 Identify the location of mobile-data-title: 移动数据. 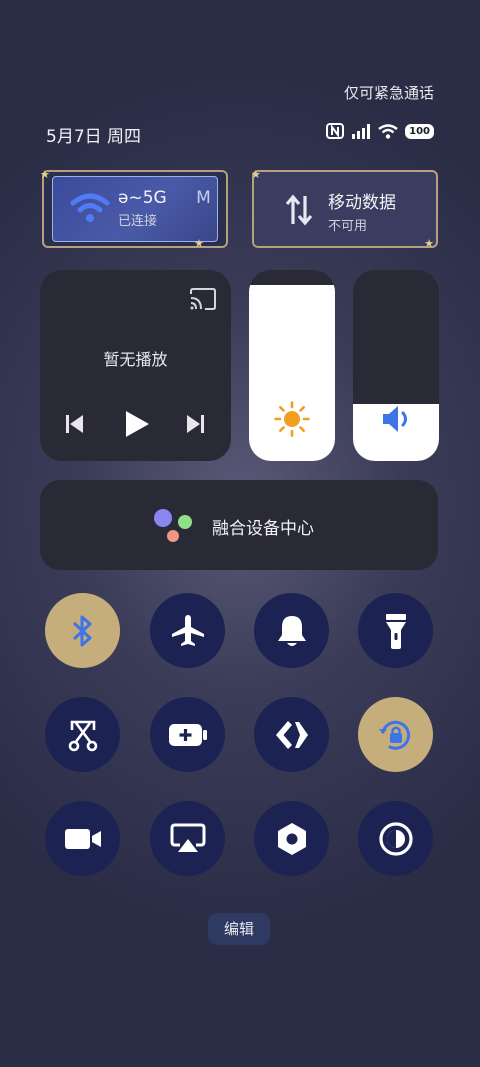
(362, 203).